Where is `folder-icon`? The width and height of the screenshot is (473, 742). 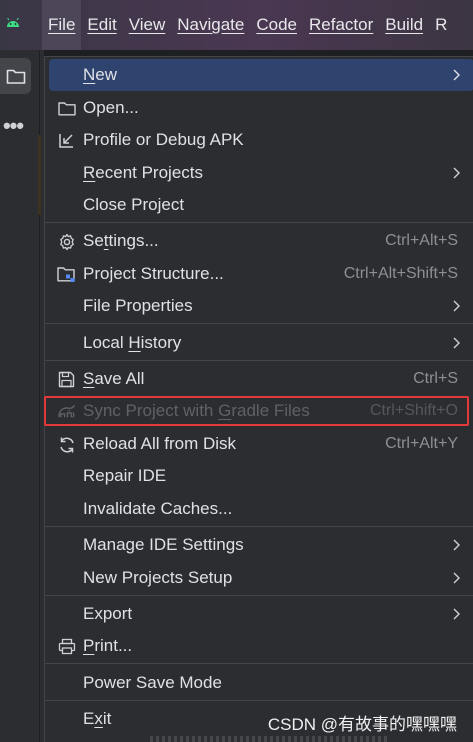
folder-icon is located at coordinates (15, 76).